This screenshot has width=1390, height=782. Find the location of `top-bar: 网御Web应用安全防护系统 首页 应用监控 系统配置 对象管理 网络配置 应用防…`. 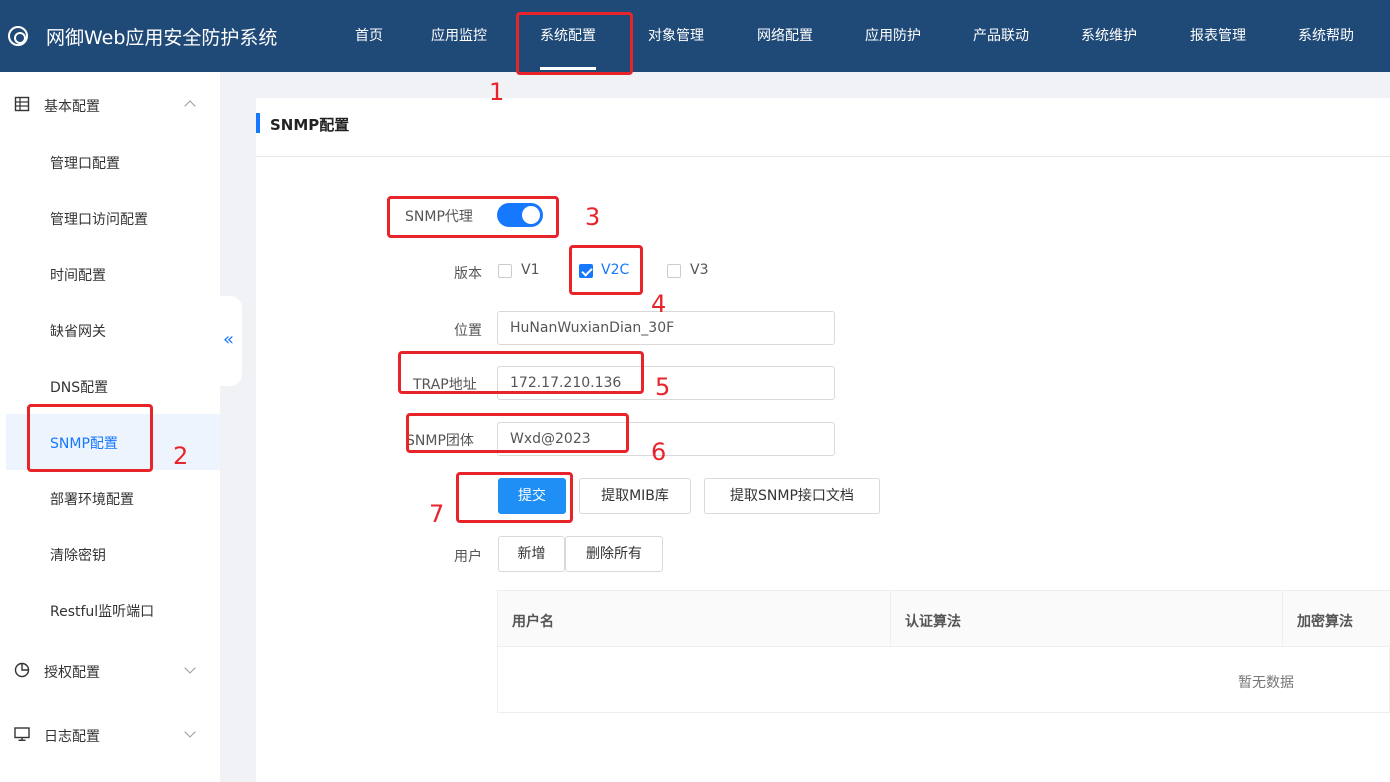

top-bar: 网御Web应用安全防护系统 首页 应用监控 系统配置 对象管理 网络配置 应用防… is located at coordinates (695, 36).